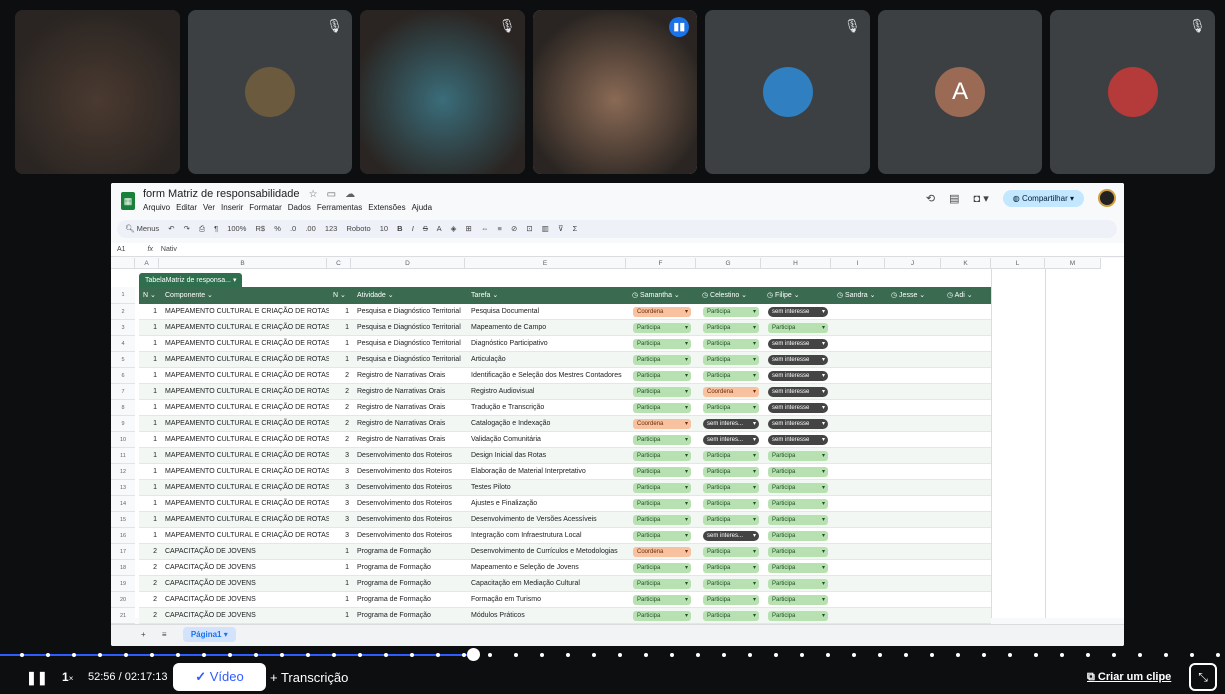 Image resolution: width=1225 pixels, height=694 pixels. What do you see at coordinates (967, 295) in the screenshot?
I see `header-adi: ◷ Adi ⌄` at bounding box center [967, 295].